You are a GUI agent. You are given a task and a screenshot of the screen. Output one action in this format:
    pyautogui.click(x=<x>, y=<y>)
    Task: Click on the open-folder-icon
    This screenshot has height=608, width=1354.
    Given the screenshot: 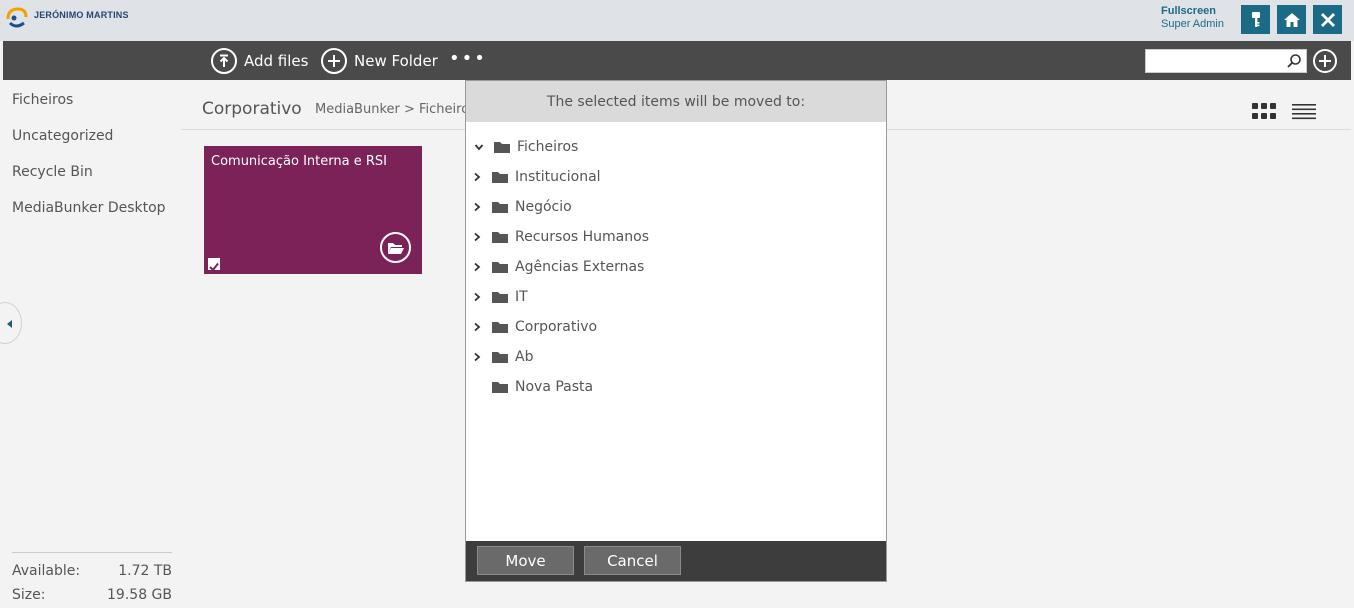 What is the action you would take?
    pyautogui.click(x=395, y=247)
    